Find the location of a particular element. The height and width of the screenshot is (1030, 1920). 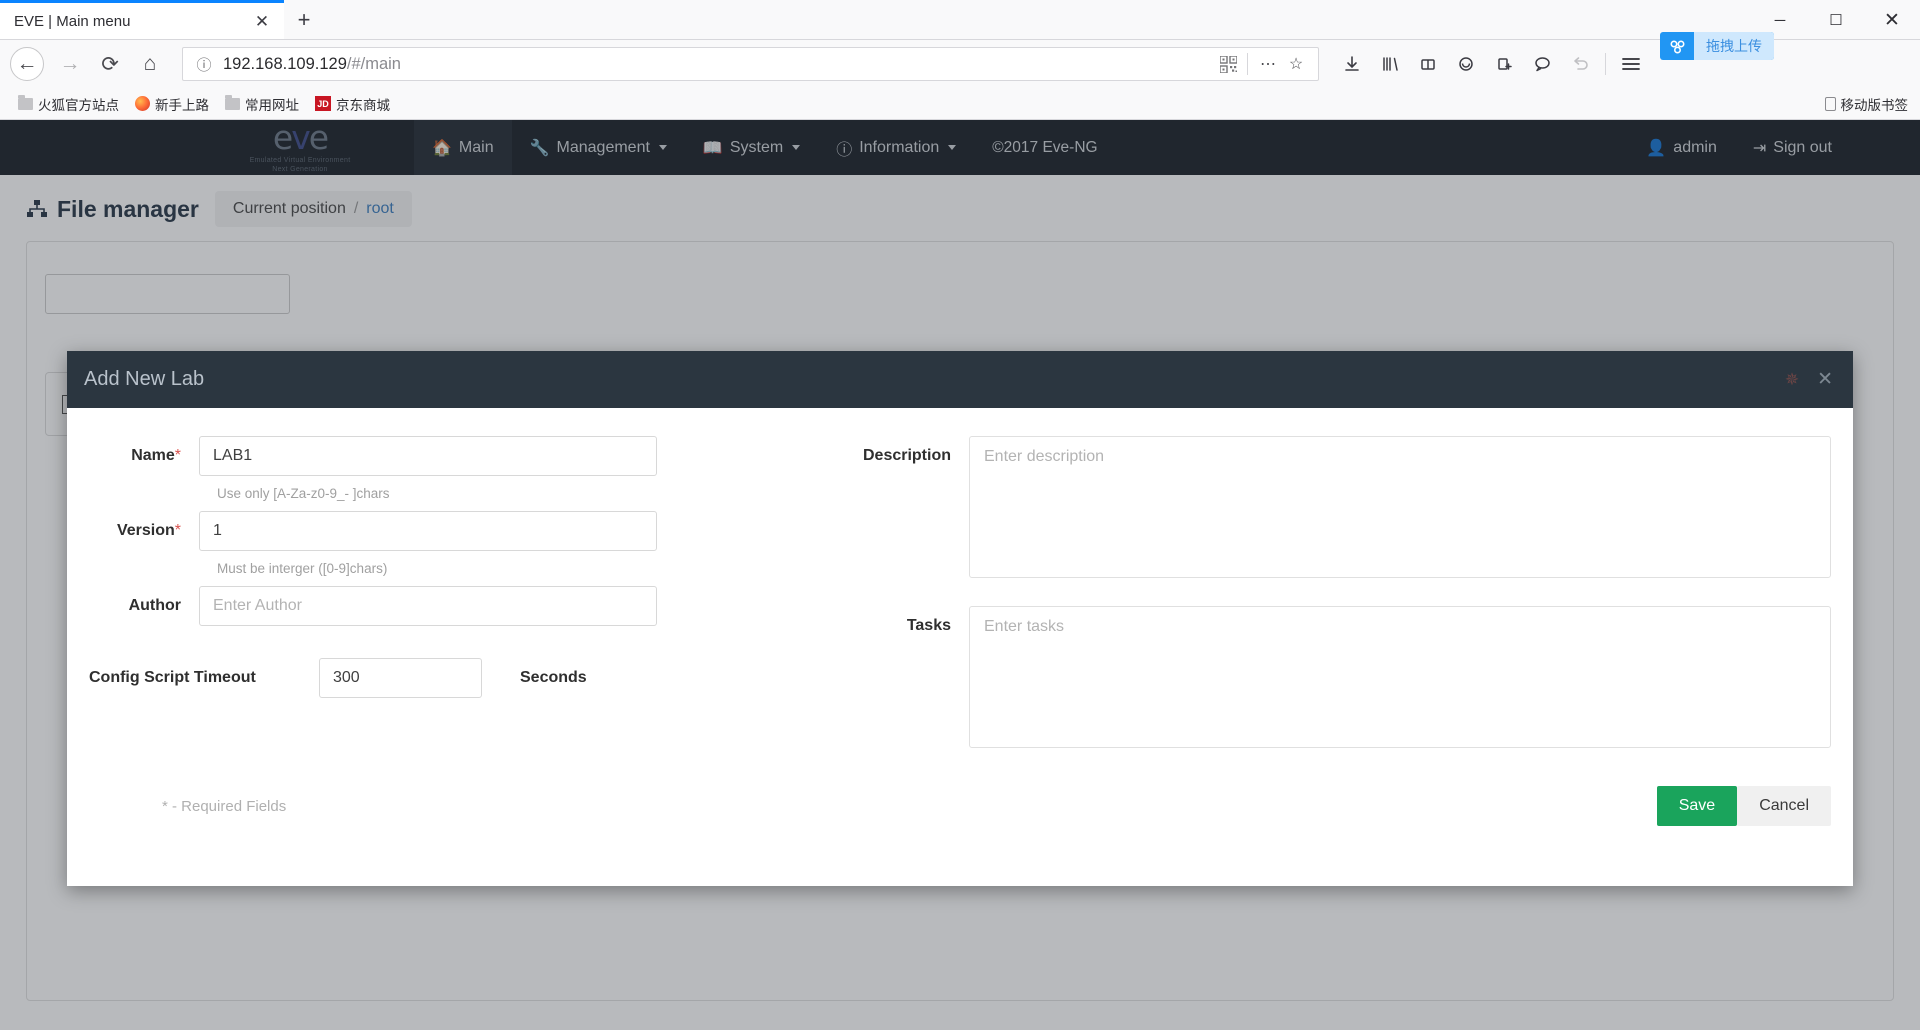

drag-upload-badge: 拖拽上传 is located at coordinates (1717, 46).